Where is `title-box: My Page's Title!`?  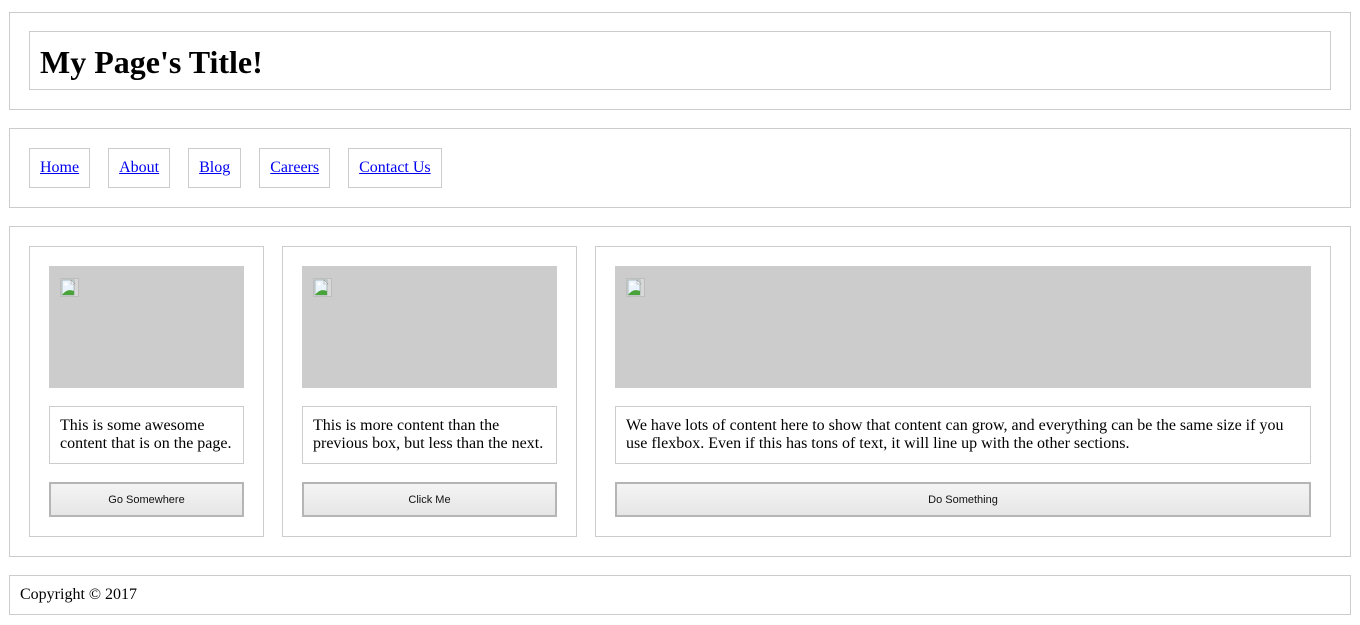
title-box: My Page's Title! is located at coordinates (680, 60).